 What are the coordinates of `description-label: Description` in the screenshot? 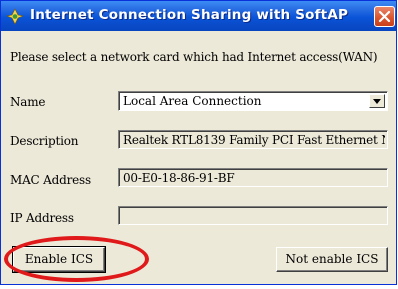 It's located at (44, 141).